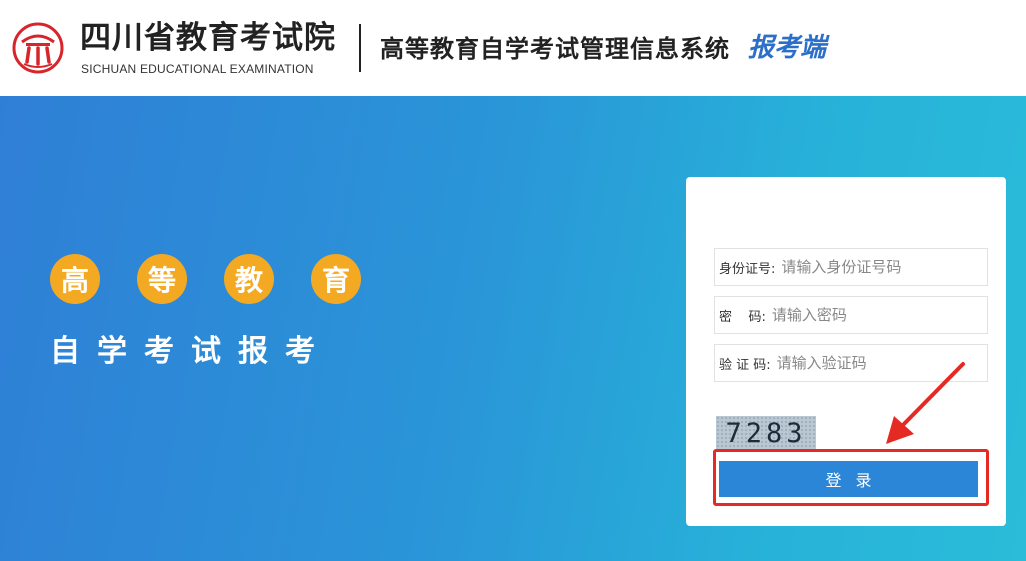  Describe the element at coordinates (208, 38) in the screenshot. I see `org-name: 四川省教育考试院` at that location.